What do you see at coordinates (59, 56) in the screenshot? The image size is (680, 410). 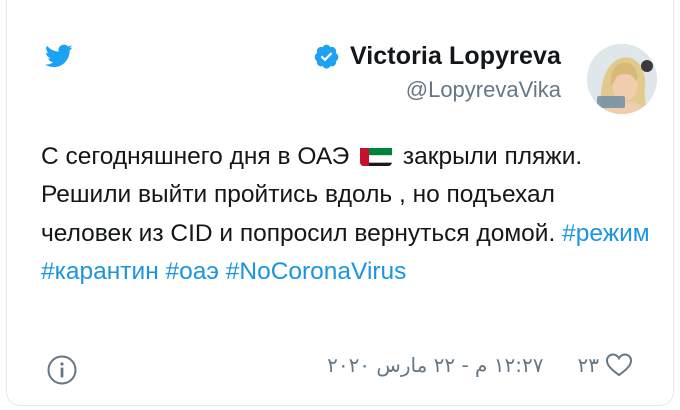 I see `twitter-bird-icon` at bounding box center [59, 56].